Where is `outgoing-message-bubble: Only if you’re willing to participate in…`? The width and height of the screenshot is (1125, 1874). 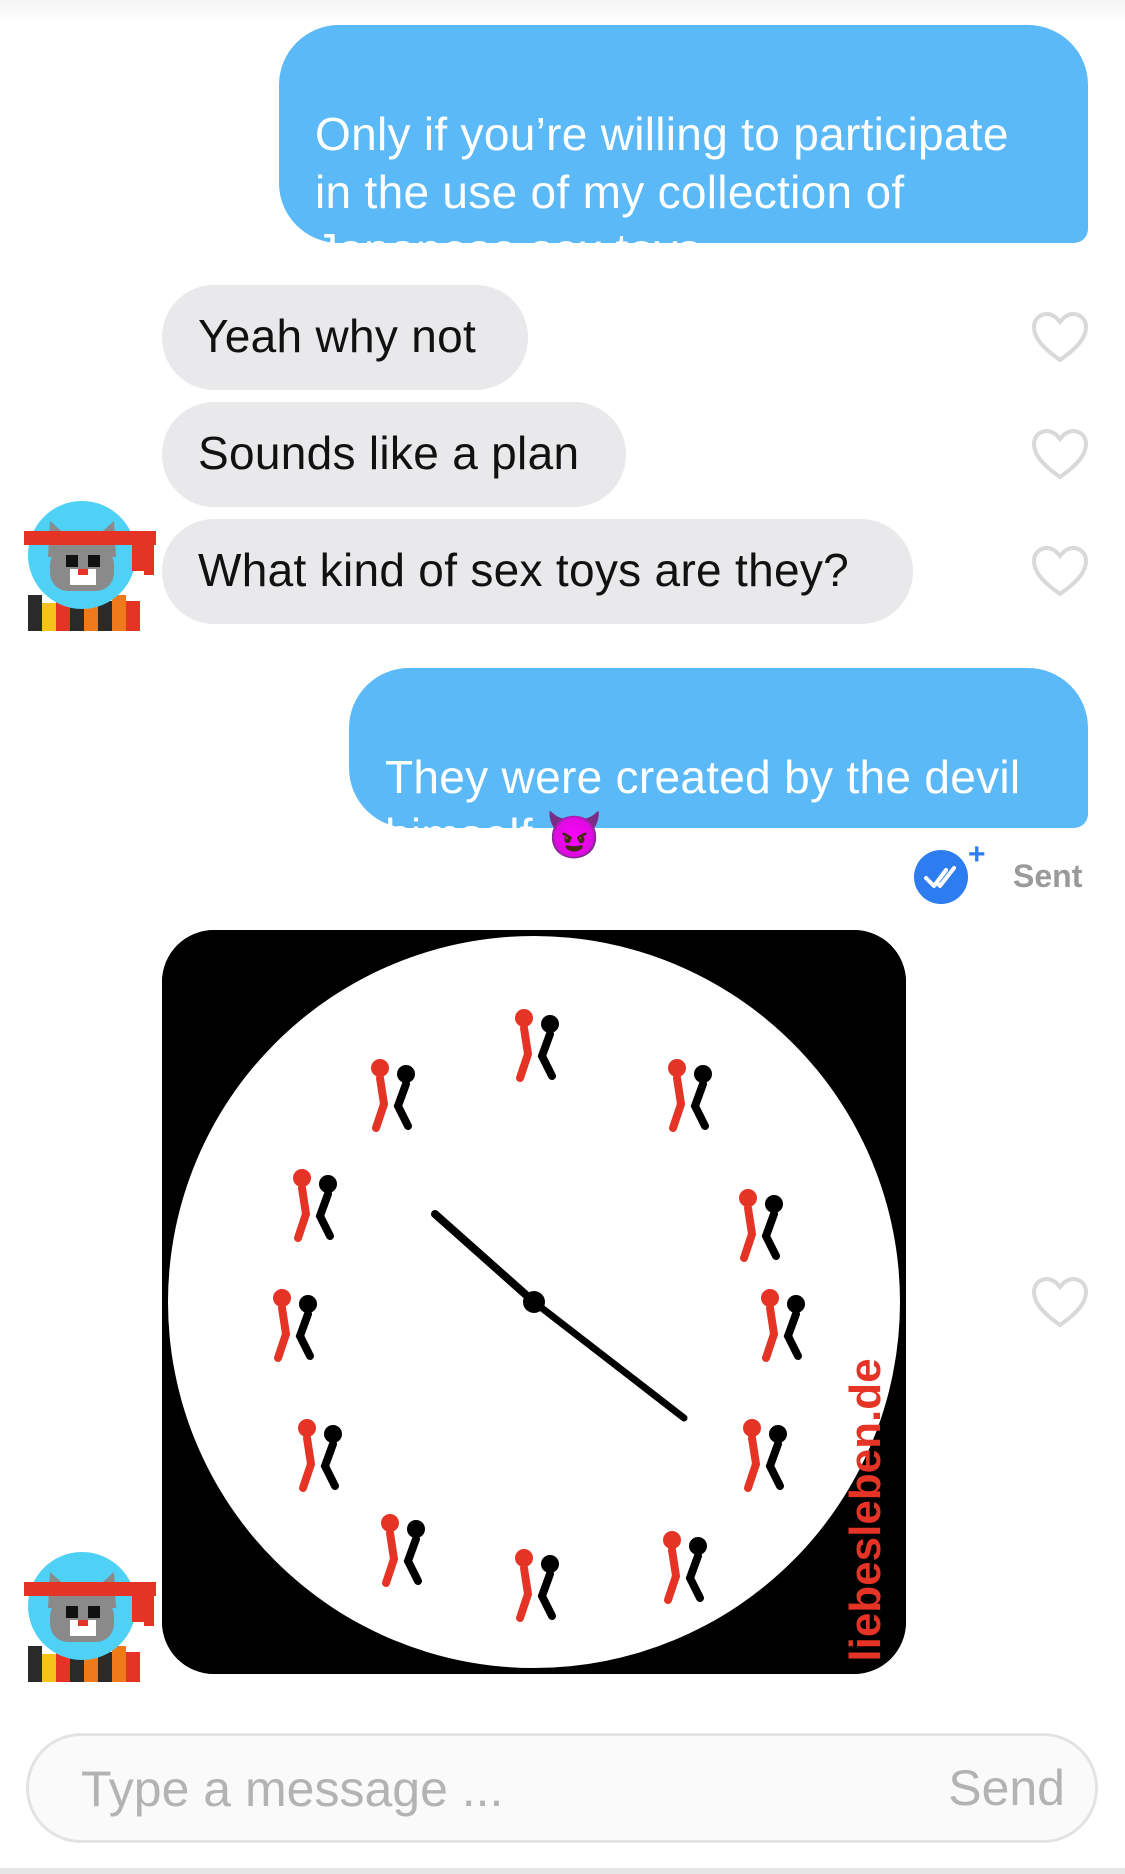
outgoing-message-bubble: Only if you’re willing to participate in… is located at coordinates (683, 150).